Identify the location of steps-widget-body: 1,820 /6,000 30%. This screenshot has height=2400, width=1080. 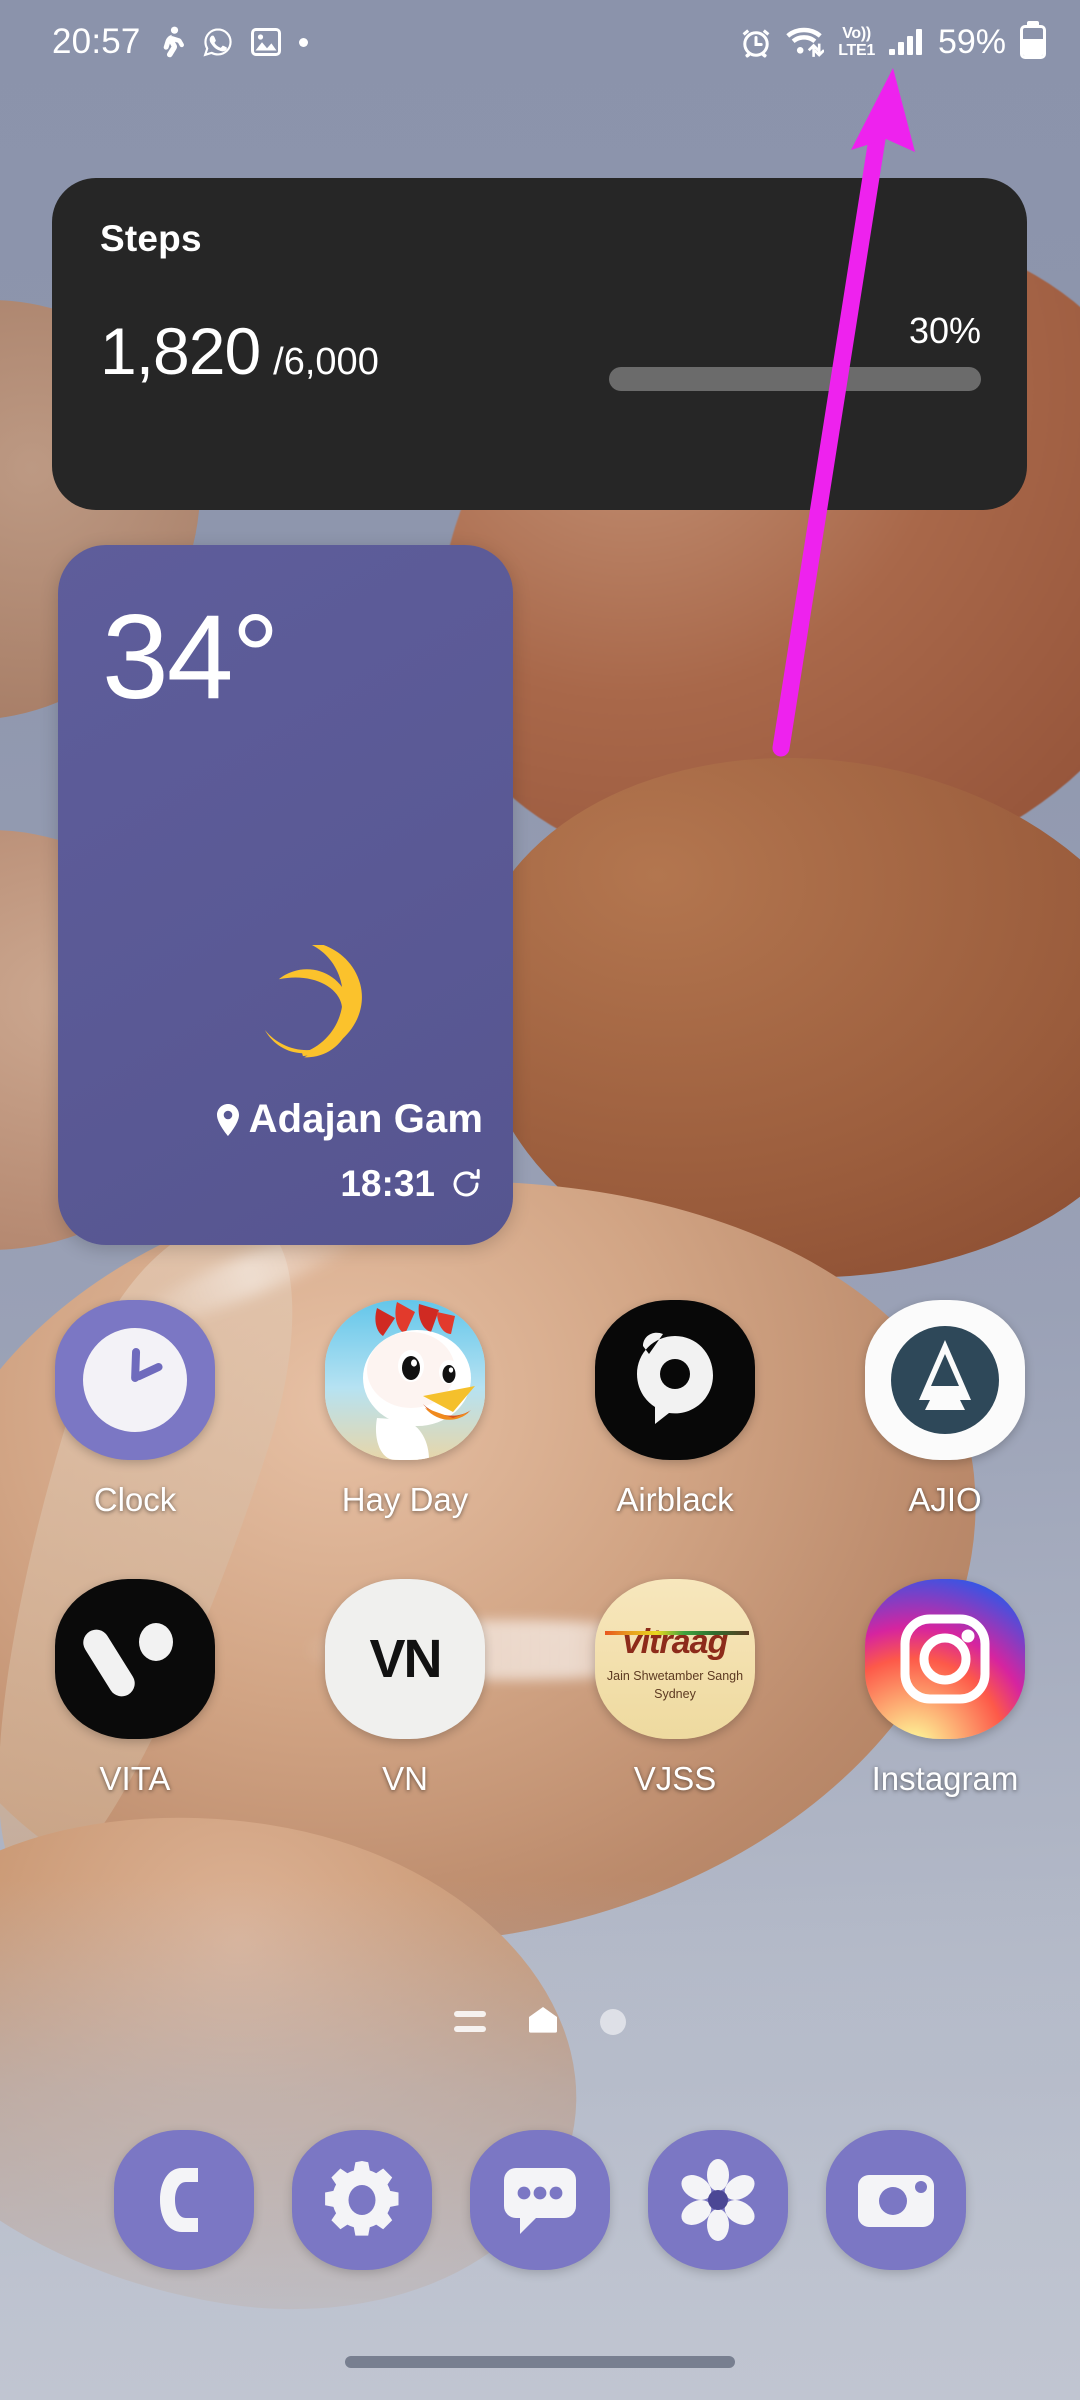
(540, 350).